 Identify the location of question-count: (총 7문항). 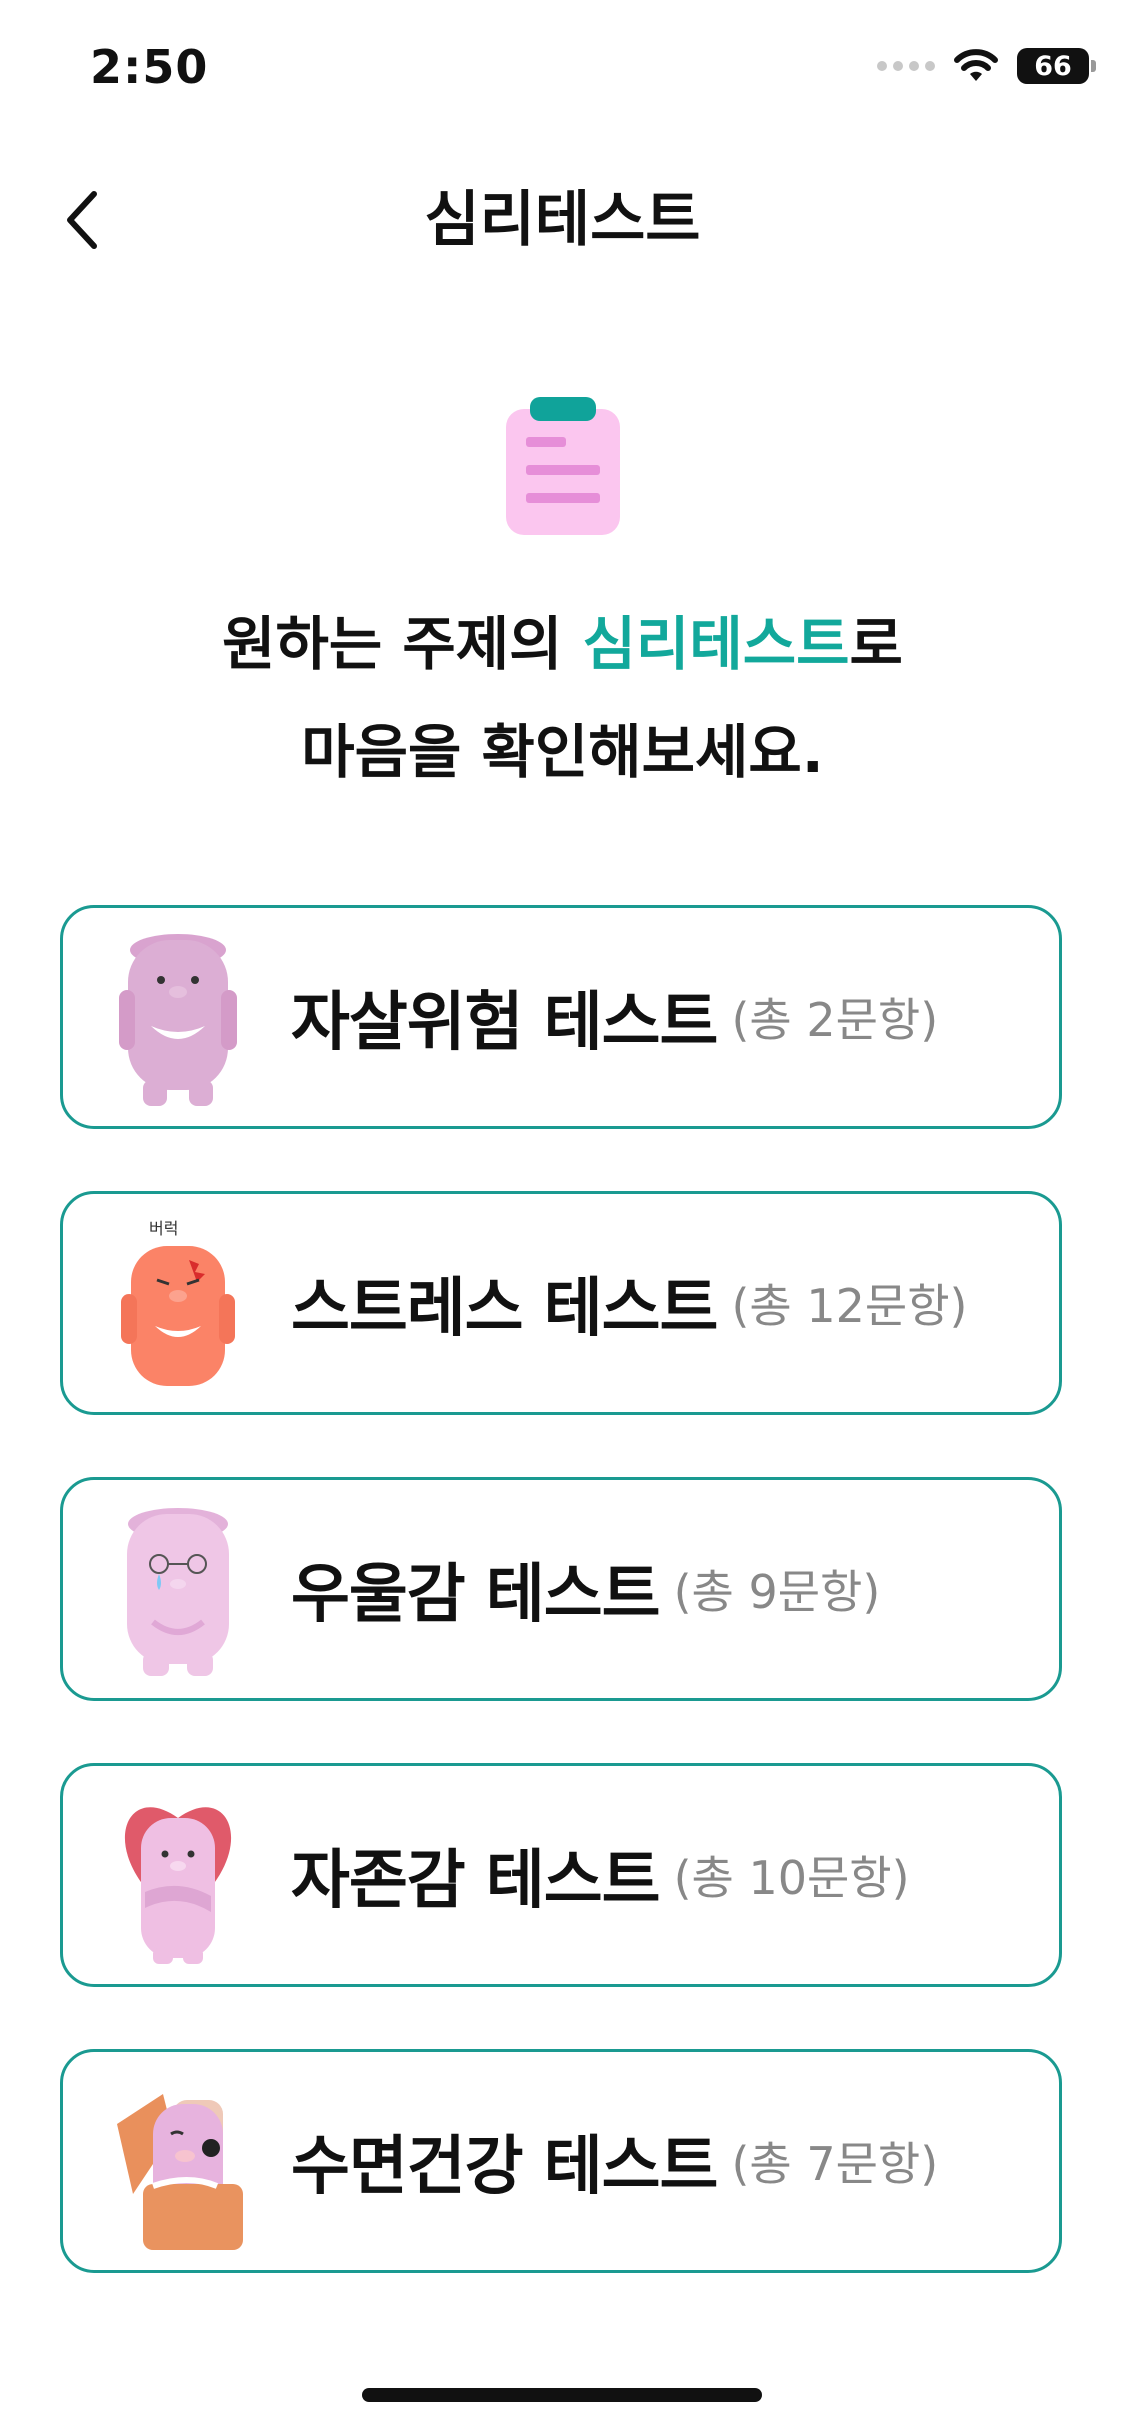
(835, 2164).